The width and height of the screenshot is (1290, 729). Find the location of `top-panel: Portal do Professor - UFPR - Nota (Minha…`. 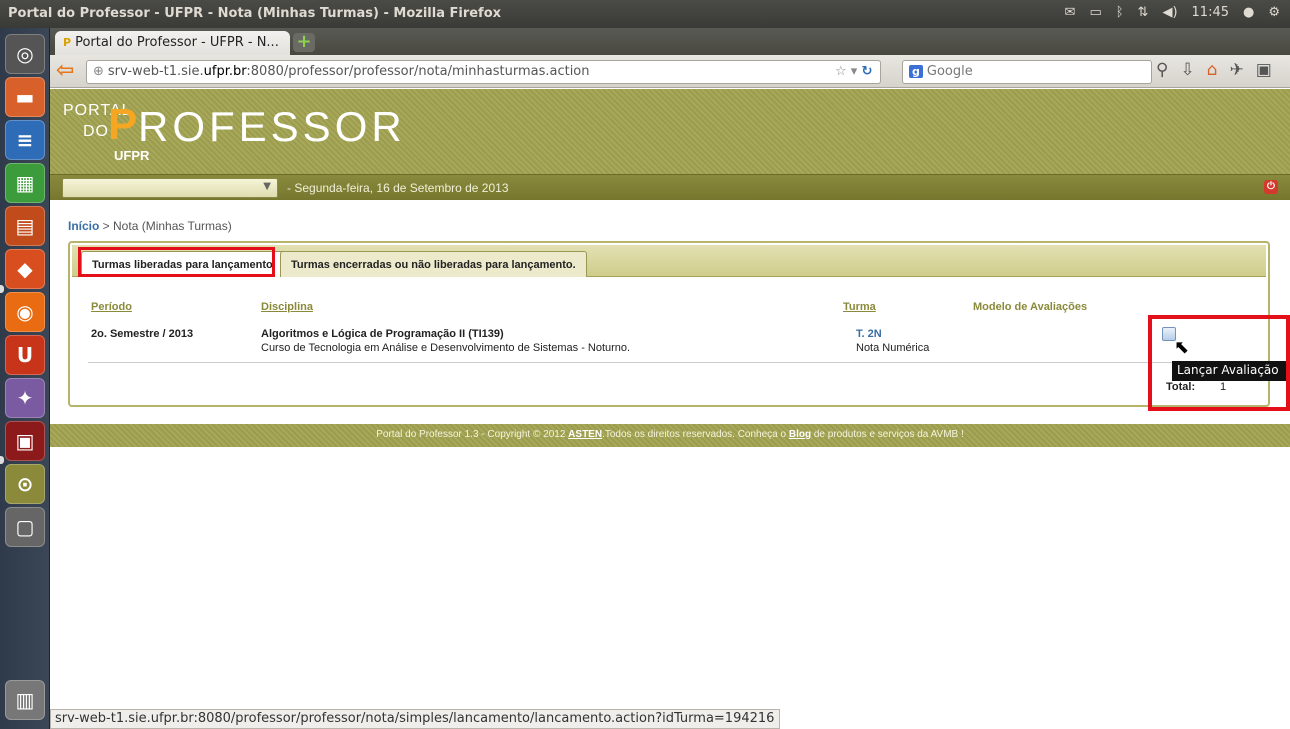

top-panel: Portal do Professor - UFPR - Nota (Minha… is located at coordinates (645, 14).